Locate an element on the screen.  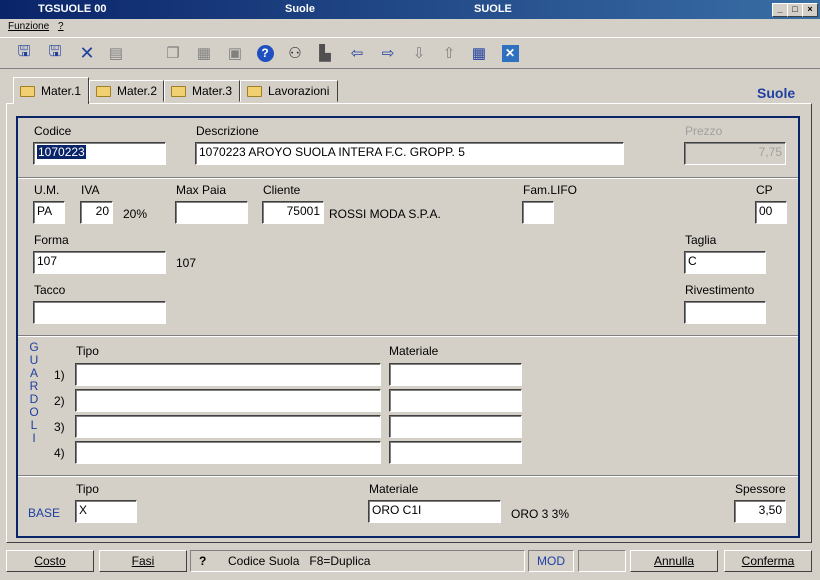
tab-lavorazioni: Lavorazioni is located at coordinates (289, 91).